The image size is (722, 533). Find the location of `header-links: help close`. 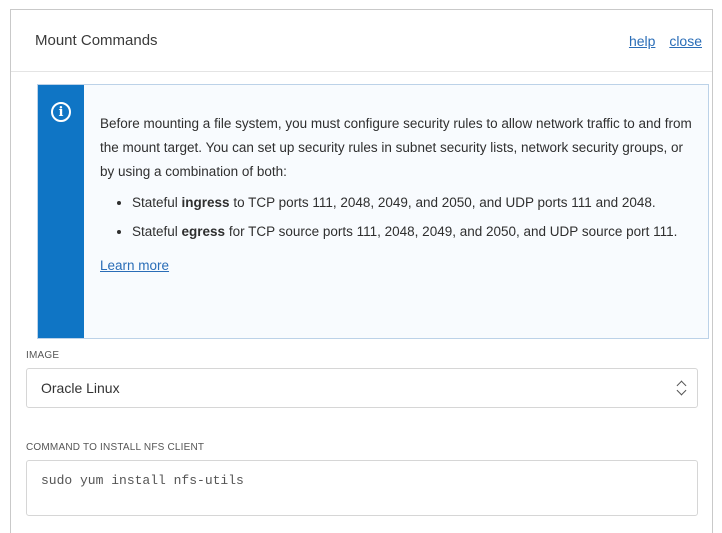

header-links: help close is located at coordinates (660, 41).